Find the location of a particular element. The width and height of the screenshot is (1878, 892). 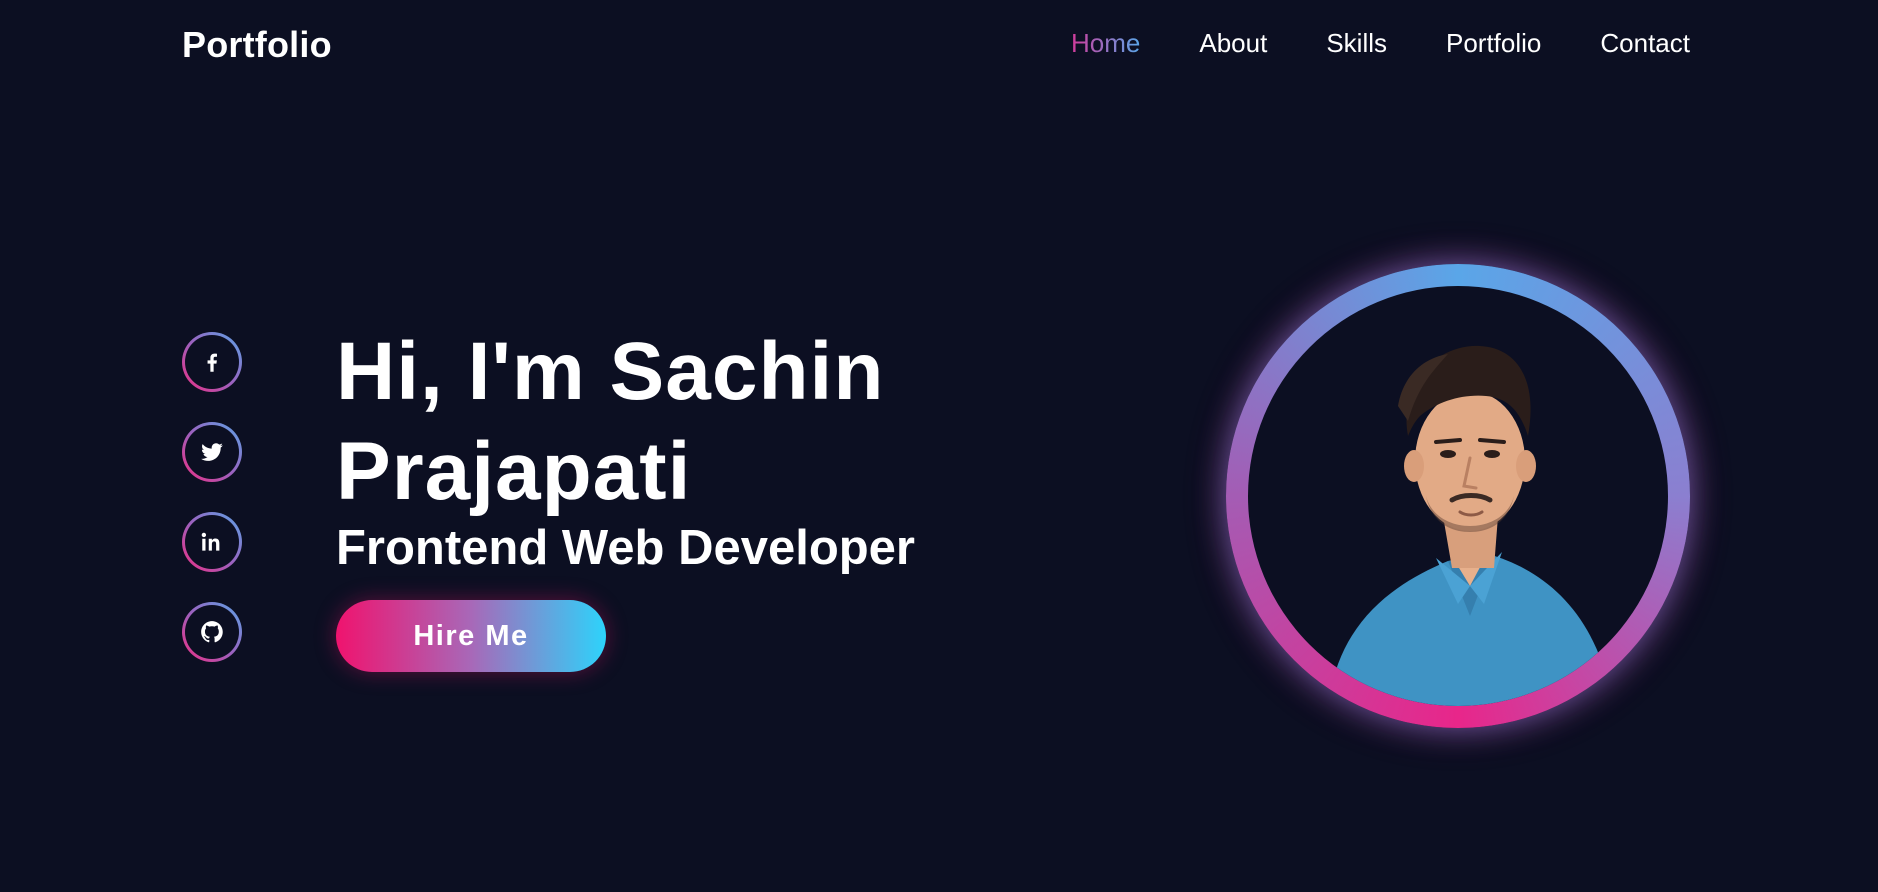

profile-photo-frame is located at coordinates (1458, 496).